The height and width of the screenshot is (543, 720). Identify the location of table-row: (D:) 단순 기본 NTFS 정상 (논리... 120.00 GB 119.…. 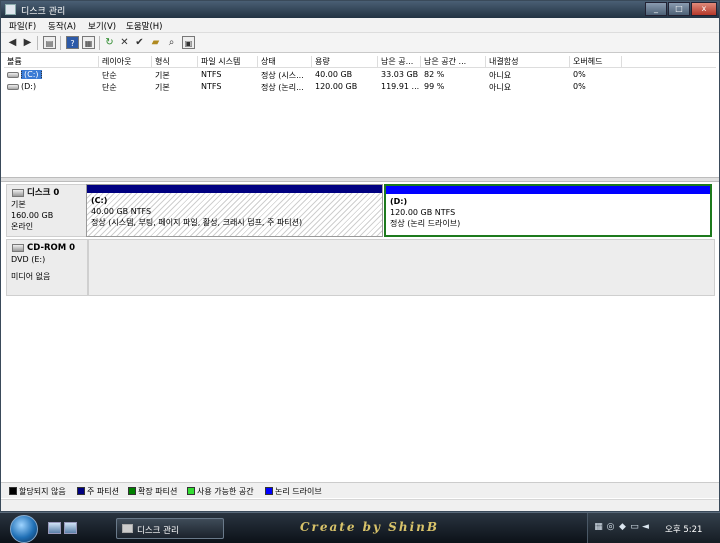
(360, 87).